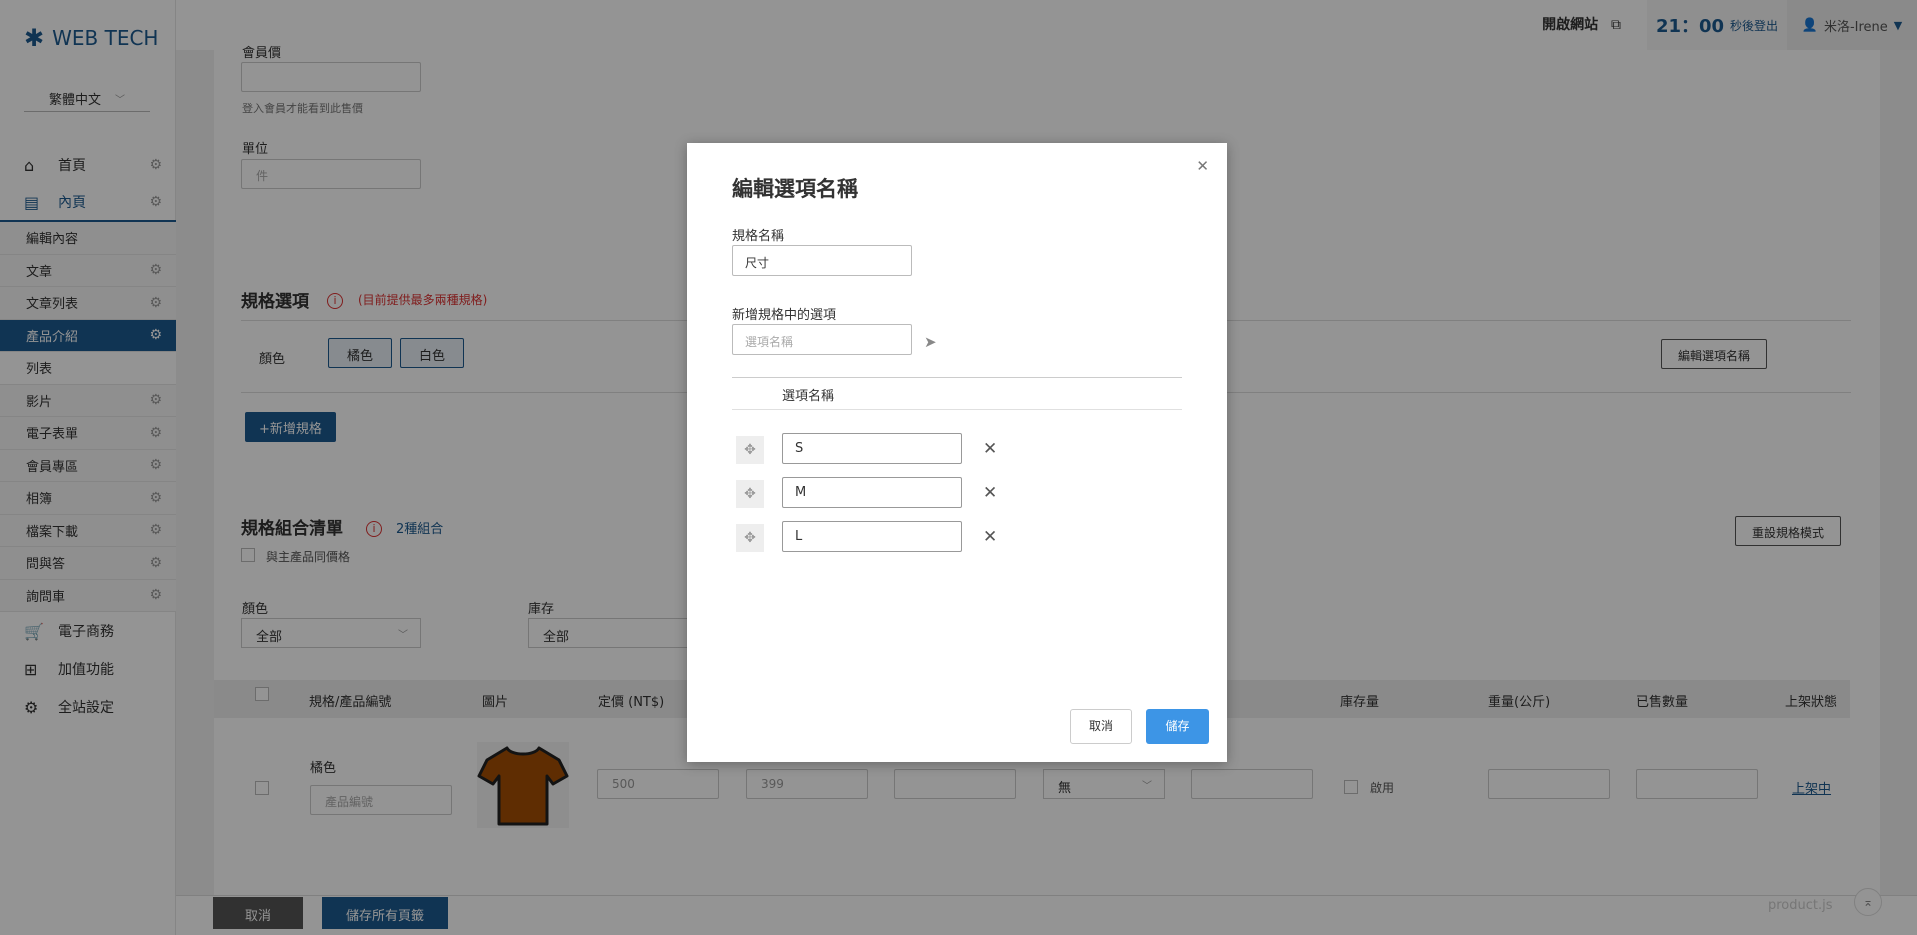 This screenshot has height=935, width=1917. I want to click on new-option-input: 選項名稱, so click(822, 339).